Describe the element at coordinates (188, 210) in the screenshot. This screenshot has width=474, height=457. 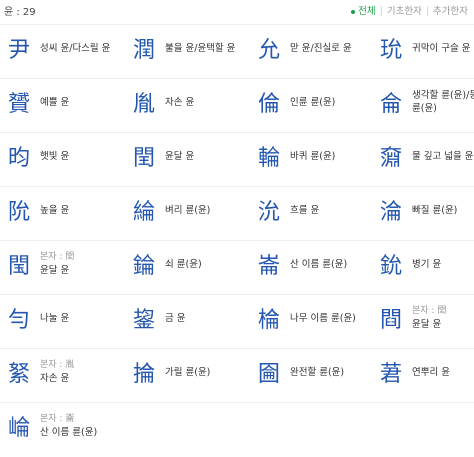
I see `hanja-meaning: 벼리 륜(윤)` at that location.